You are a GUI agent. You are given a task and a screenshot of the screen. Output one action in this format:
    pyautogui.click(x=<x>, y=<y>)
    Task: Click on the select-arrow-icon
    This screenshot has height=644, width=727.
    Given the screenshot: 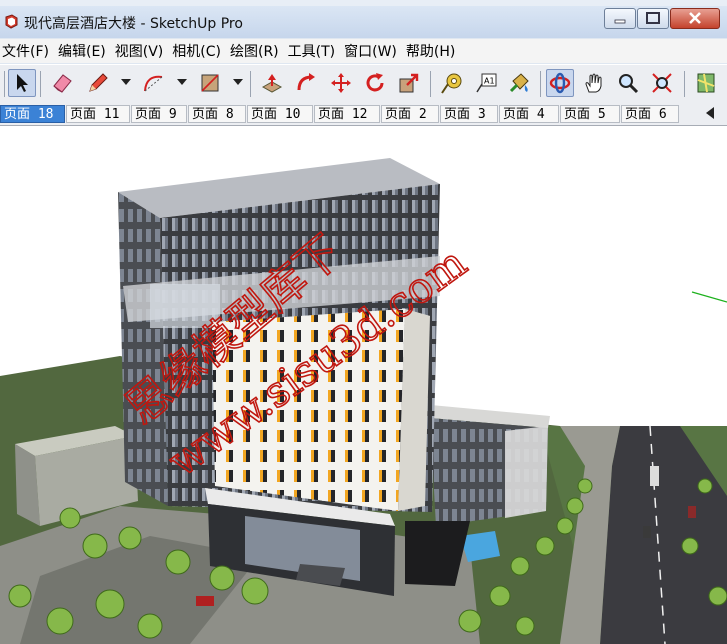 What is the action you would take?
    pyautogui.click(x=22, y=83)
    